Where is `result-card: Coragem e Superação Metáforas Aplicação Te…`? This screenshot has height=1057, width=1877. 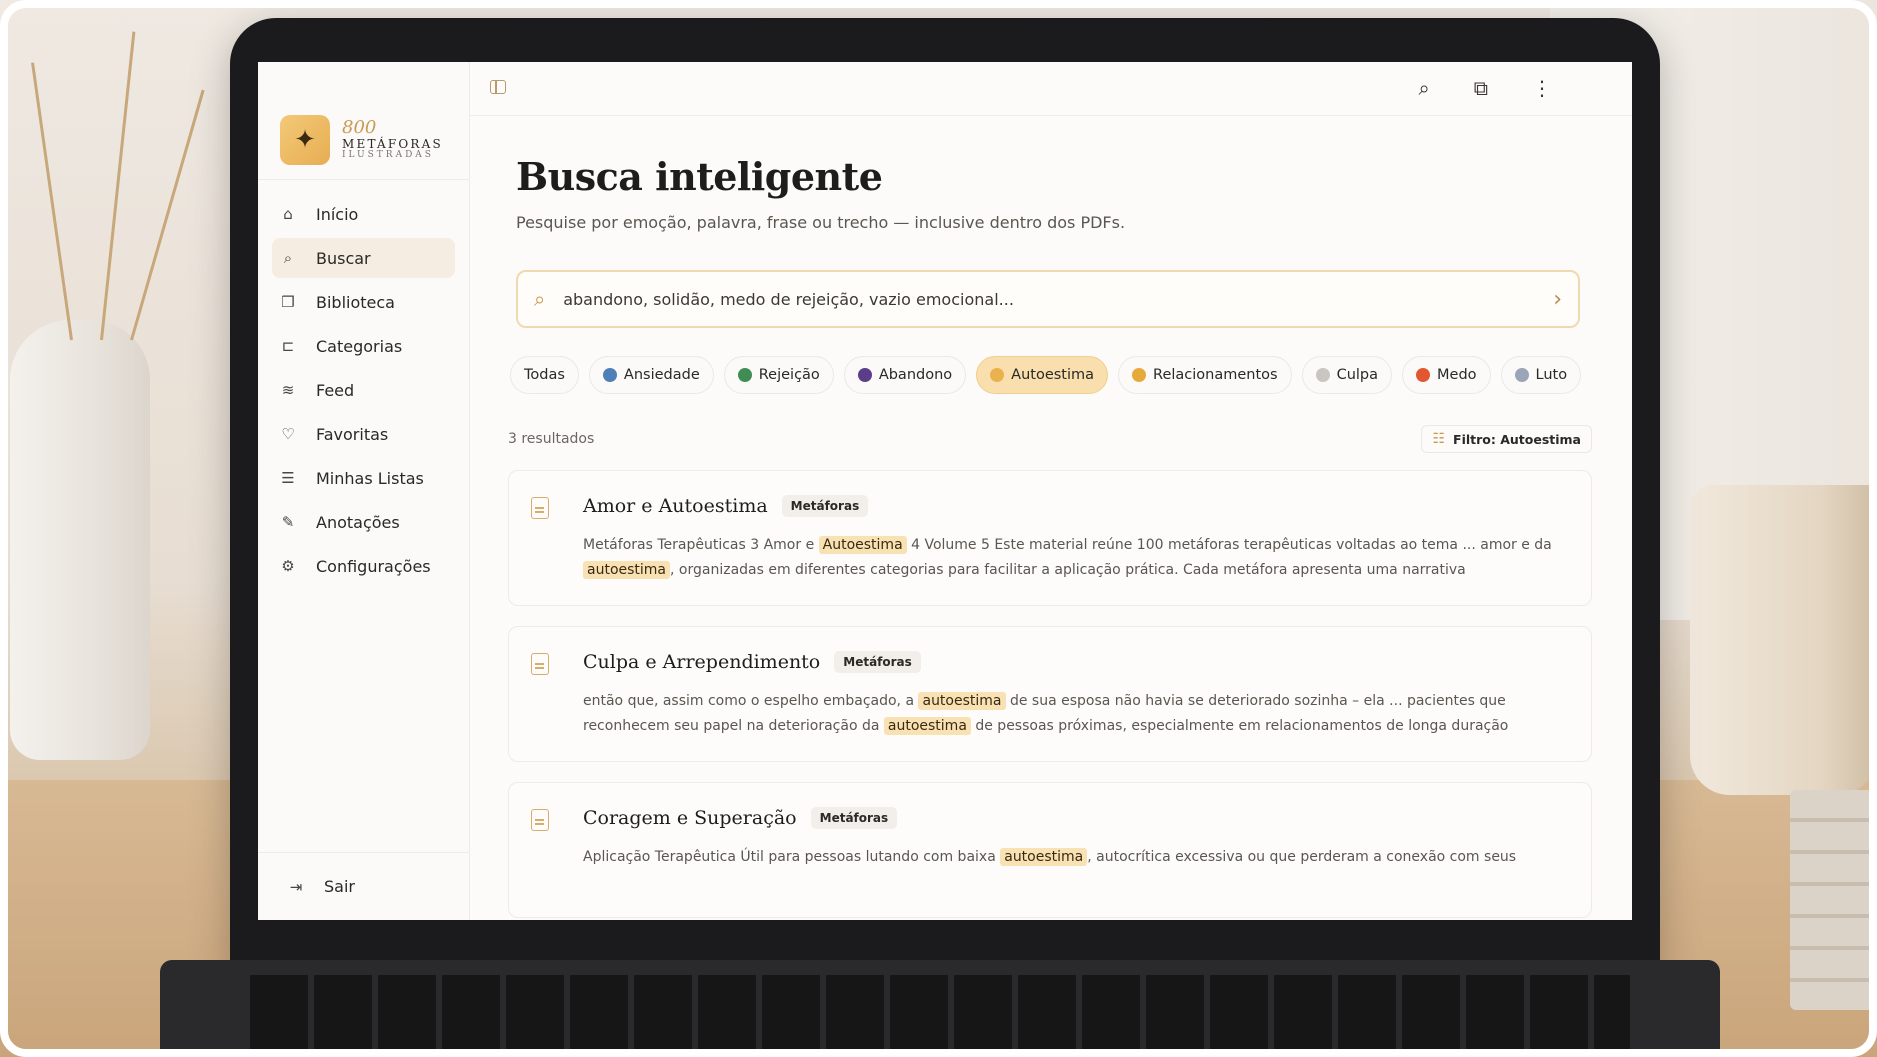 result-card: Coragem e Superação Metáforas Aplicação Te… is located at coordinates (1050, 850).